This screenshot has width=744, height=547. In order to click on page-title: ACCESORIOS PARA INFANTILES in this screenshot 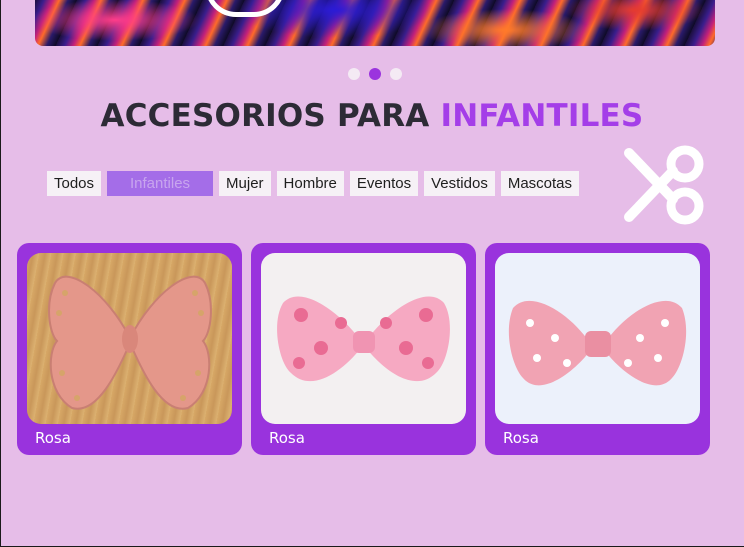, I will do `click(372, 116)`.